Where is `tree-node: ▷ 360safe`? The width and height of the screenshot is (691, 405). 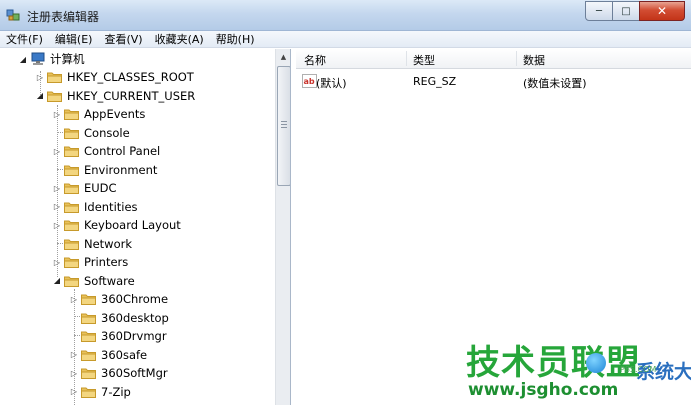
tree-node: ▷ 360safe is located at coordinates (108, 355).